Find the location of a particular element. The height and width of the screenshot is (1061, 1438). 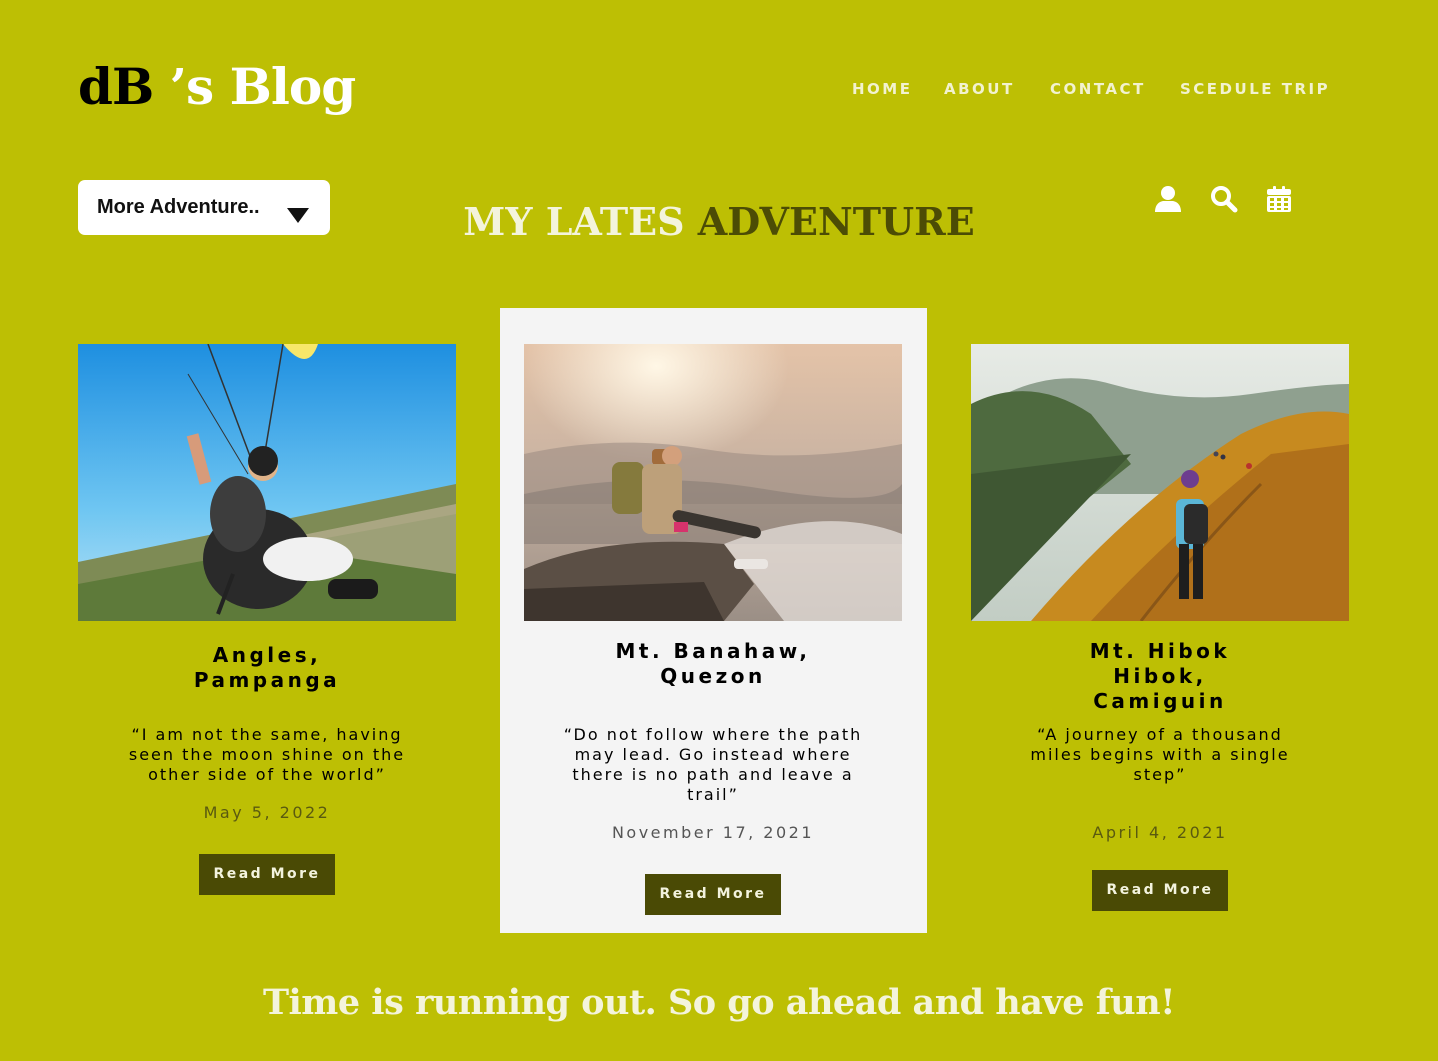

mountain-ridge-hike-photo is located at coordinates (1160, 482).